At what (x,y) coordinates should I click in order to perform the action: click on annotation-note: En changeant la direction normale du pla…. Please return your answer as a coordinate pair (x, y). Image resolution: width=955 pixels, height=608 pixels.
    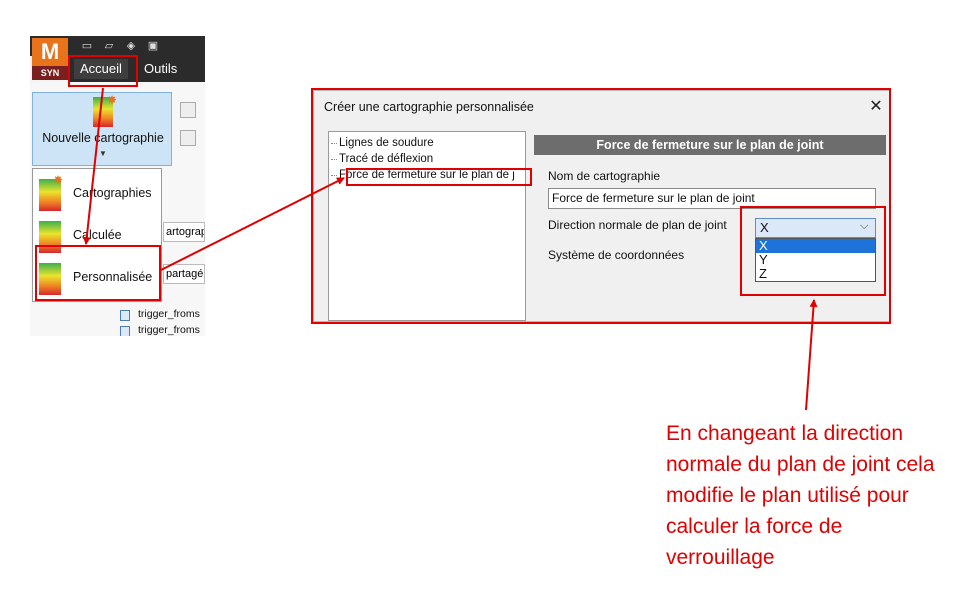
    Looking at the image, I should click on (800, 495).